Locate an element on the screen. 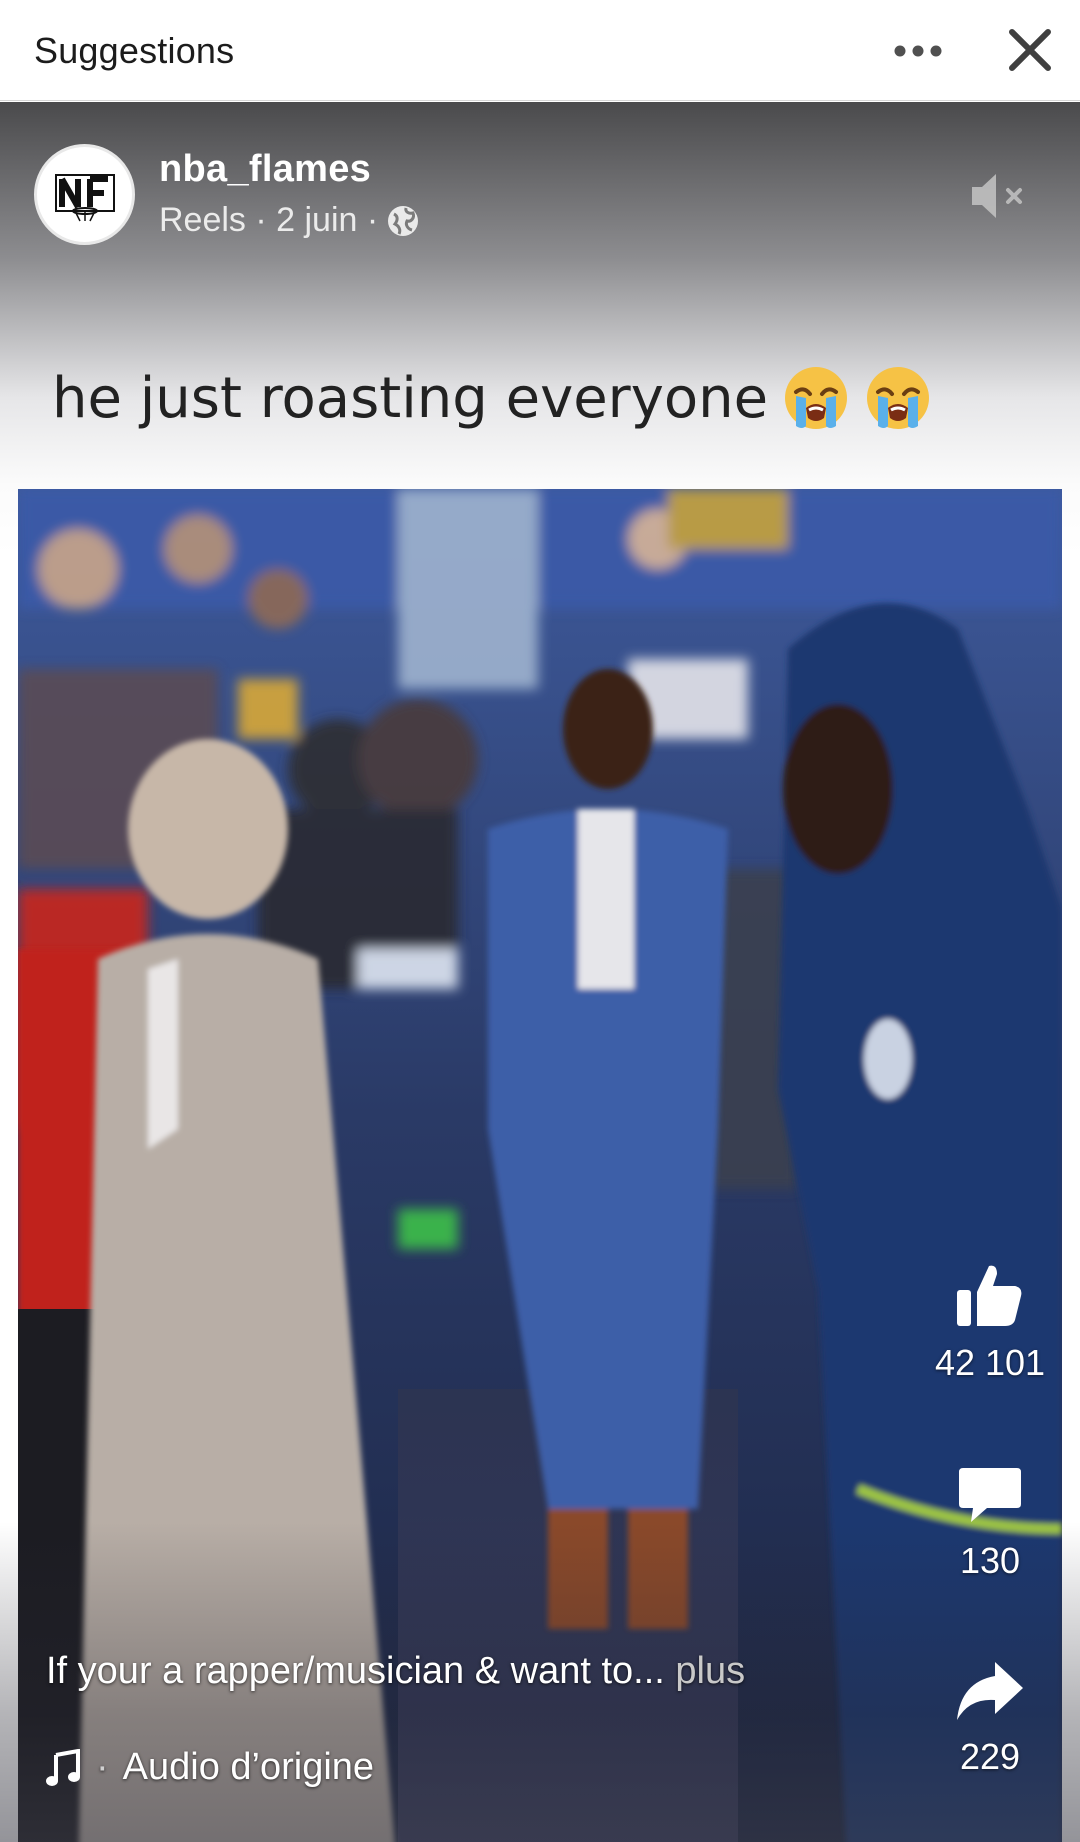 The height and width of the screenshot is (1842, 1080). page-title: Suggestions is located at coordinates (134, 50).